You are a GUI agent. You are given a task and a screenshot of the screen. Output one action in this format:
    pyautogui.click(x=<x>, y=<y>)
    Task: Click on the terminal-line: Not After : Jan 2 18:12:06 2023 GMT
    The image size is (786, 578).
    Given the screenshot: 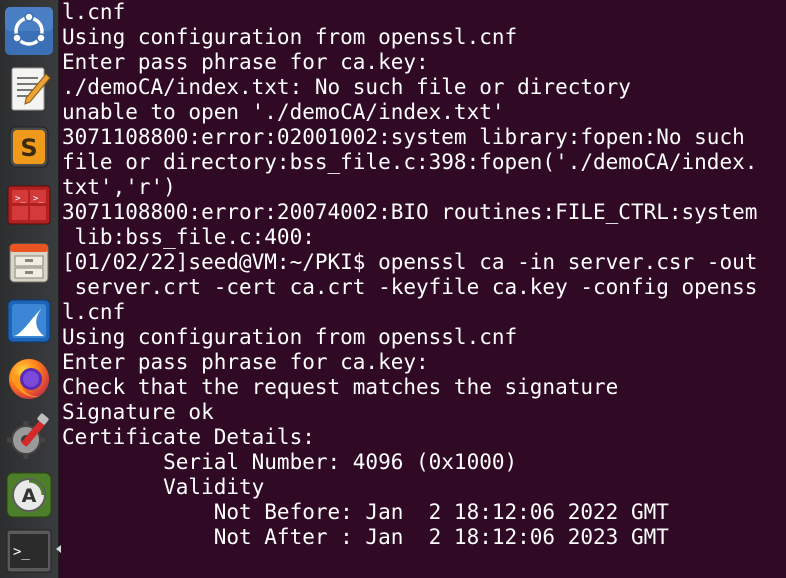 What is the action you would take?
    pyautogui.click(x=365, y=537)
    